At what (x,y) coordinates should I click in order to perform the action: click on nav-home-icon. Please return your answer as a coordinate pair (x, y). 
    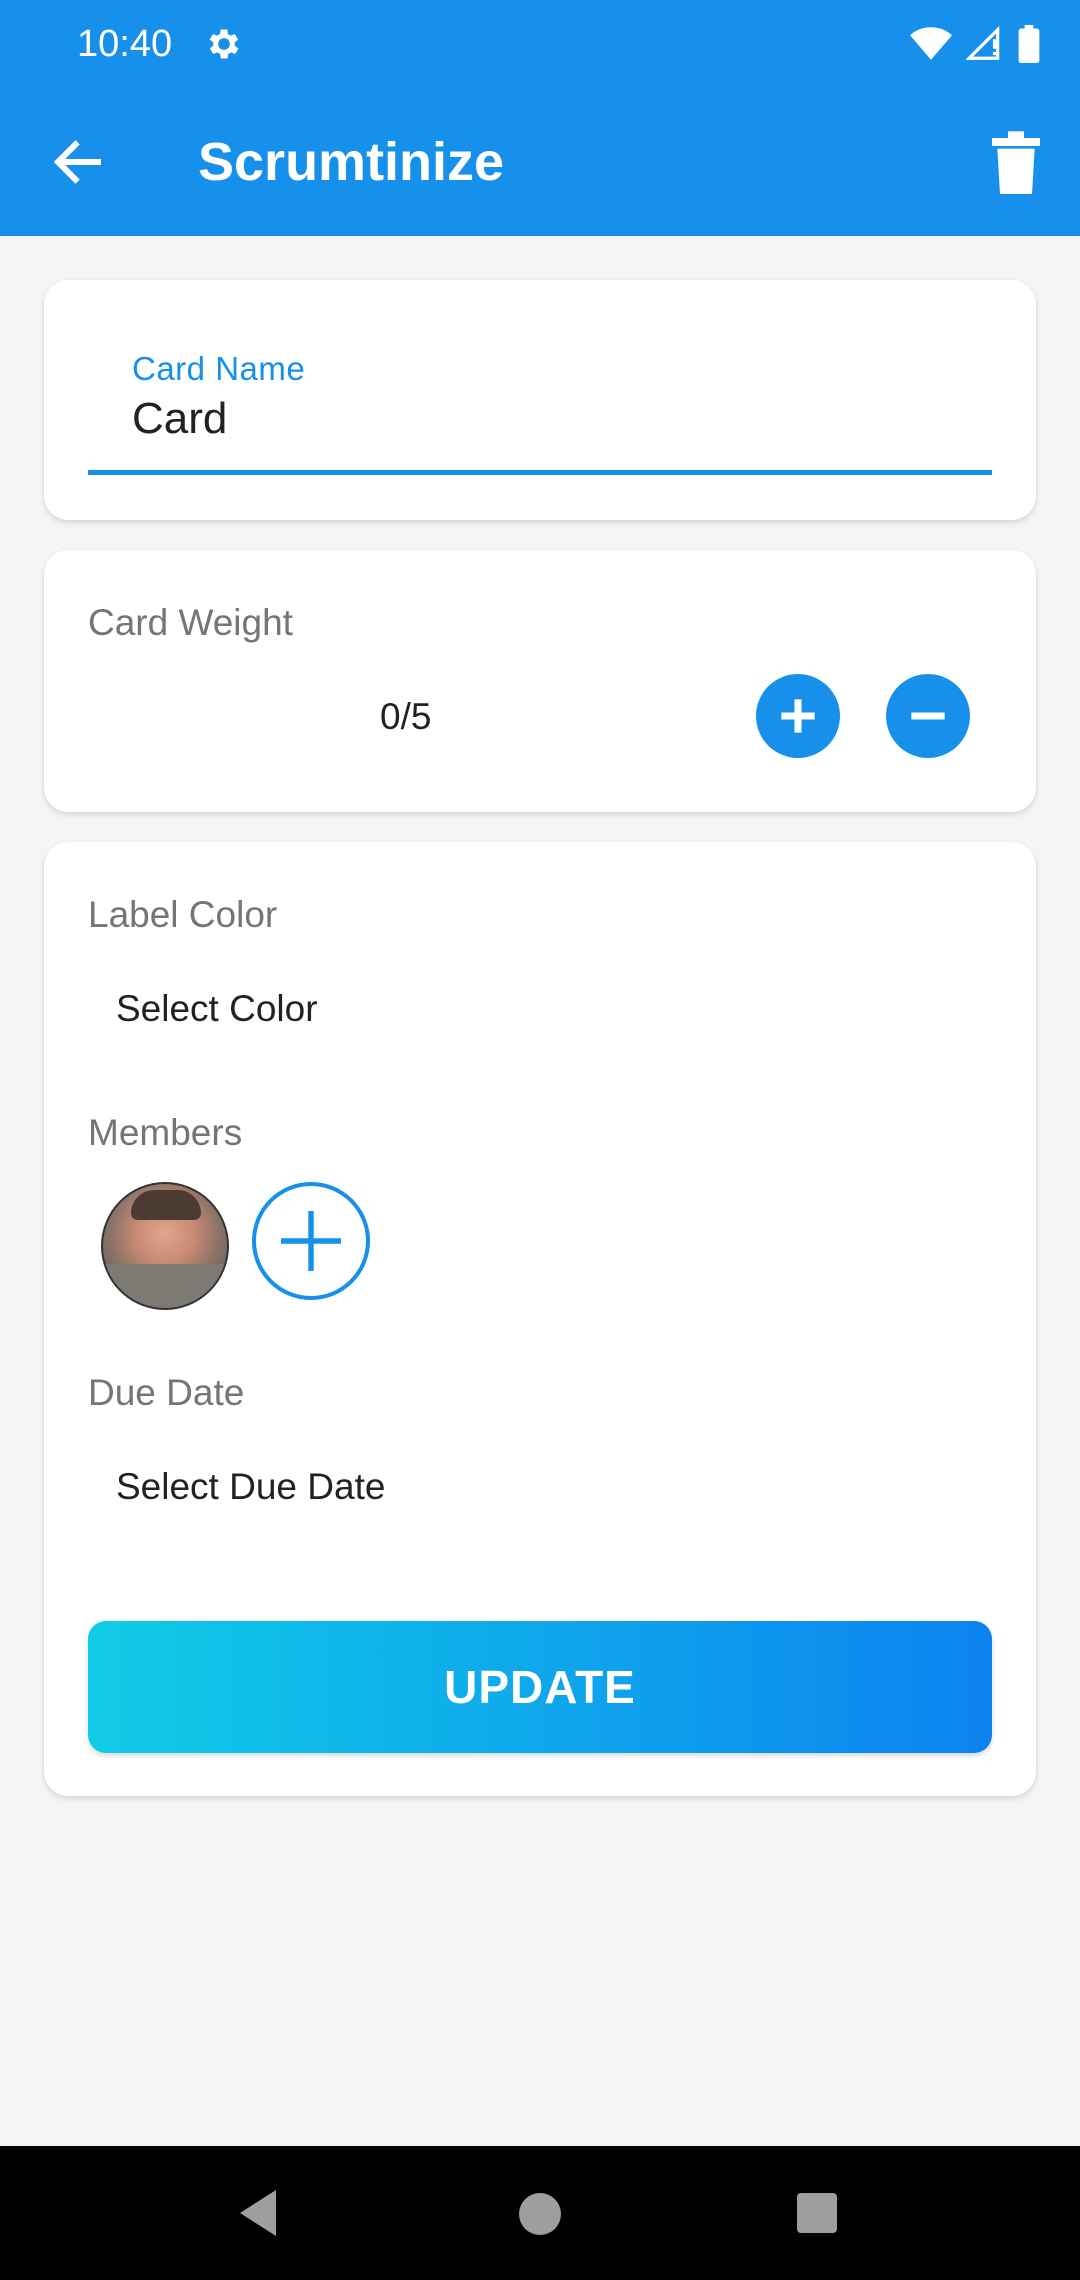
    Looking at the image, I should click on (540, 2214).